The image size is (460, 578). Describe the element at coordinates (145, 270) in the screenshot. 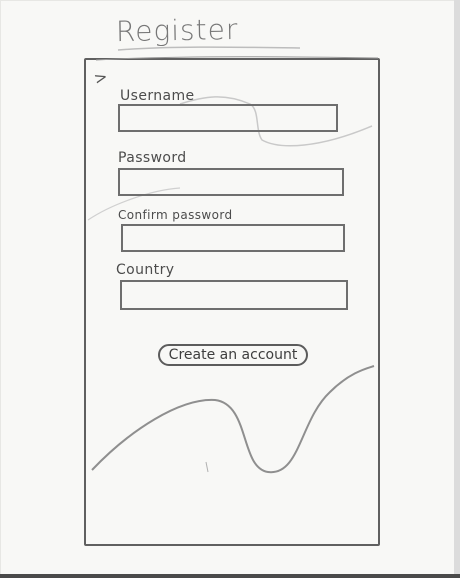

I see `country-label: Country` at that location.